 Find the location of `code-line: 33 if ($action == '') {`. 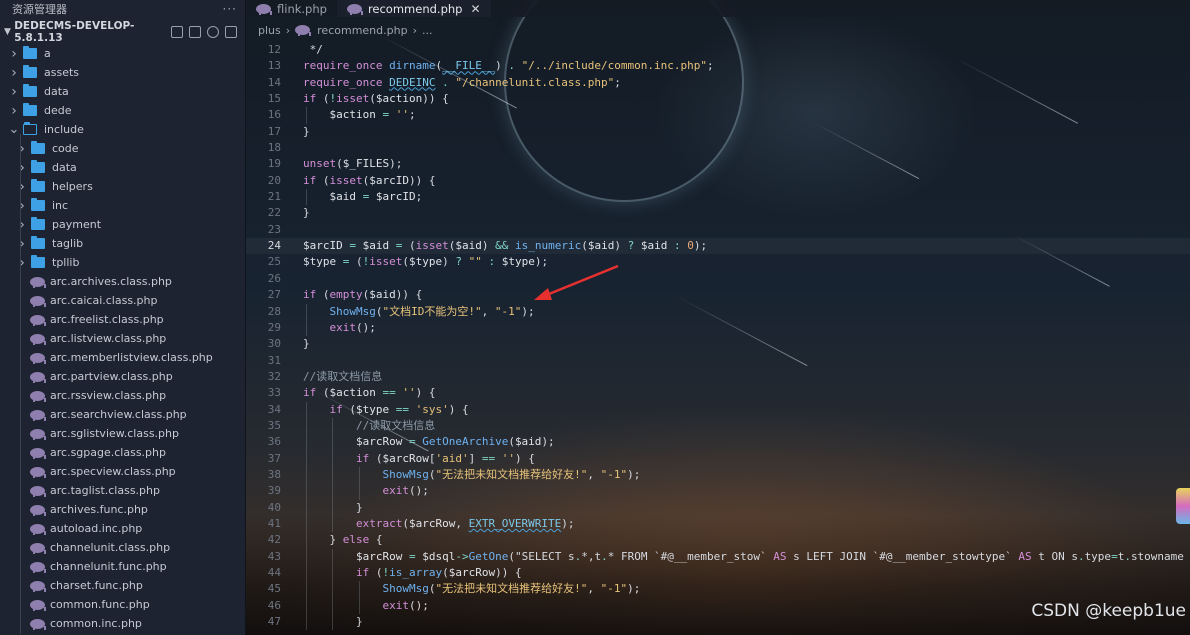

code-line: 33 if ($action == '') { is located at coordinates (718, 393).